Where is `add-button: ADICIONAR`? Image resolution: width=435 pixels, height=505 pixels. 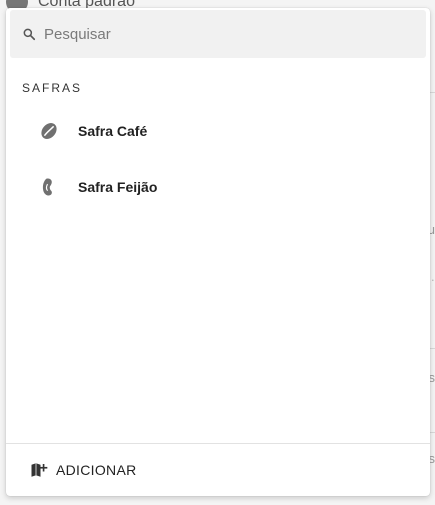
add-button: ADICIONAR is located at coordinates (83, 470).